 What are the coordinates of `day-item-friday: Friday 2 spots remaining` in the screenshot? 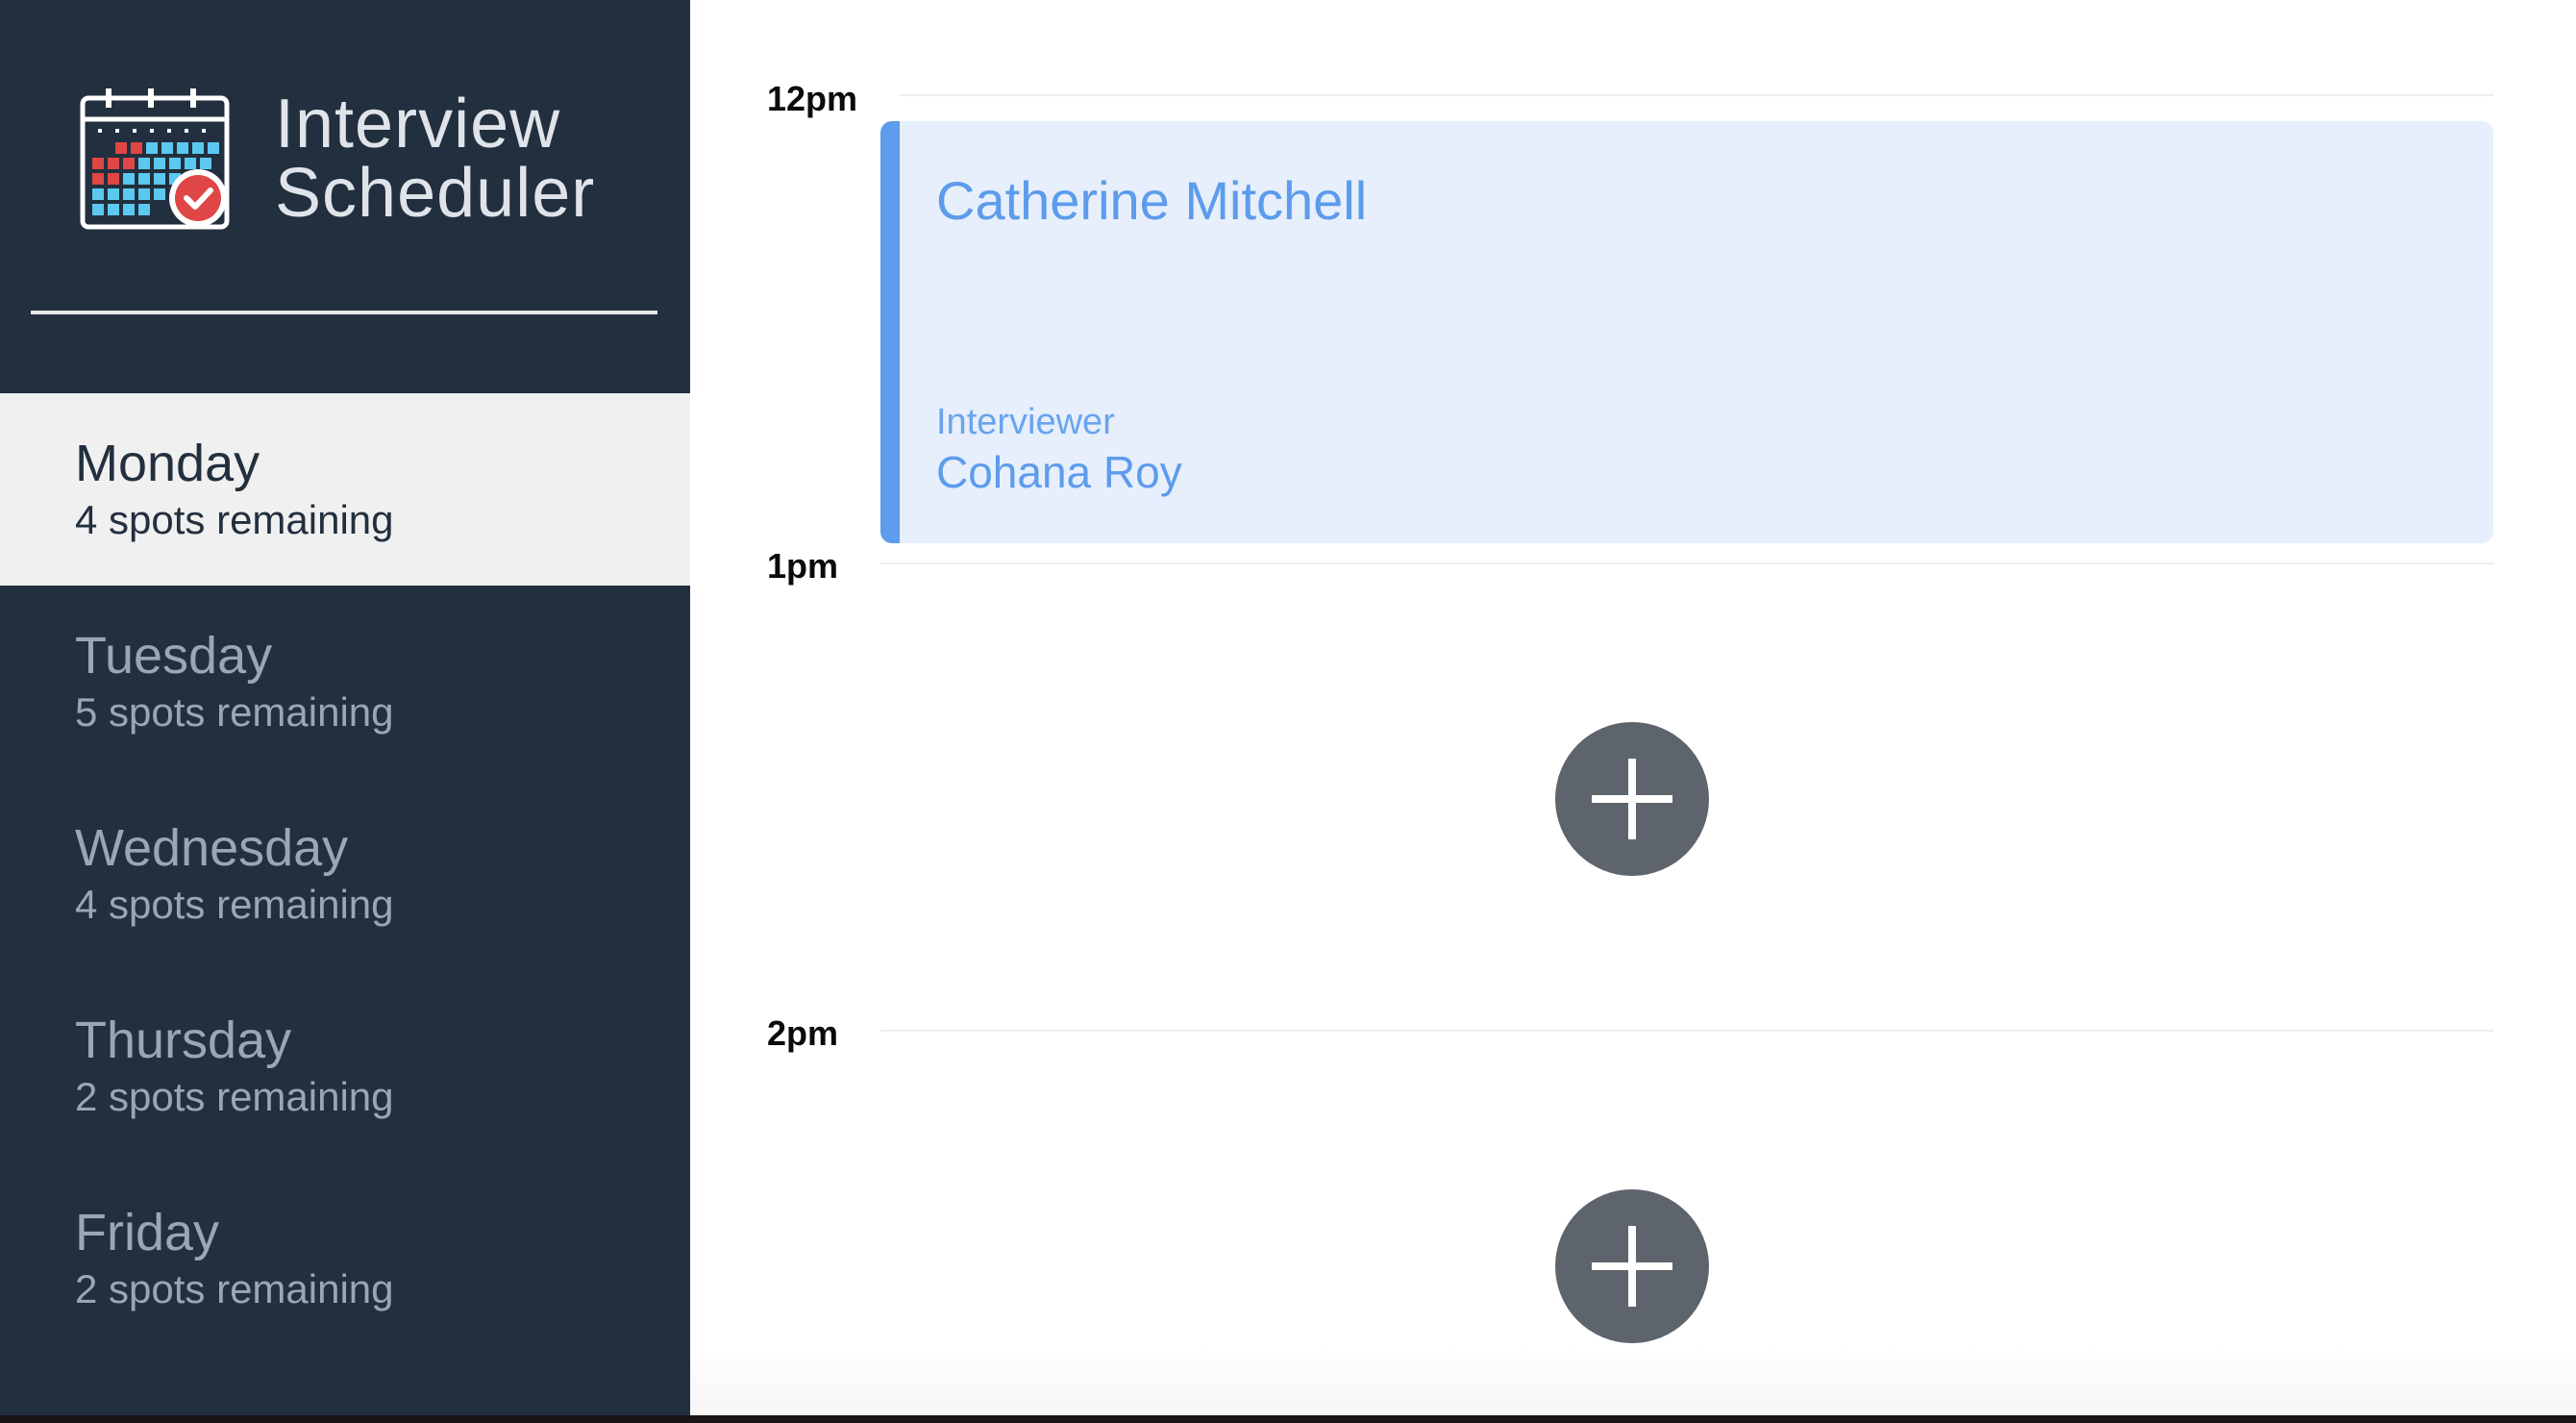 It's located at (345, 1258).